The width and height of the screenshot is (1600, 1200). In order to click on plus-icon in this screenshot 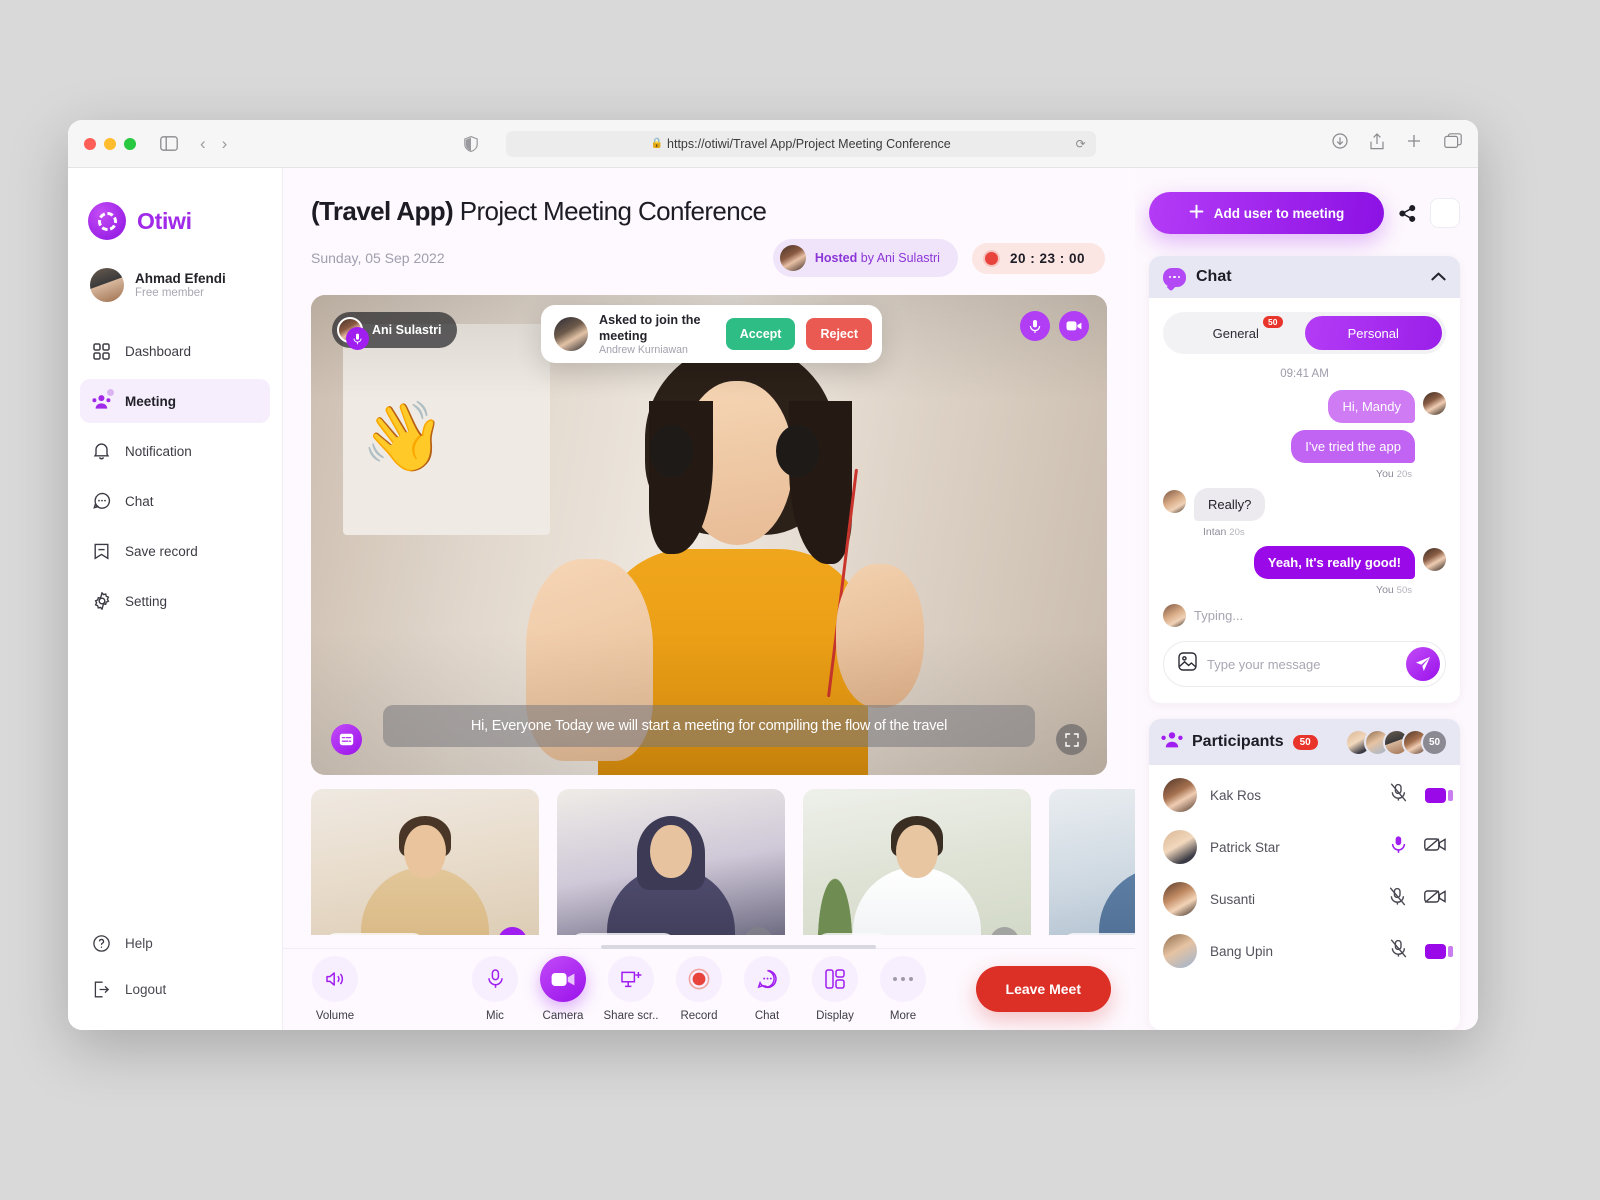, I will do `click(1414, 143)`.